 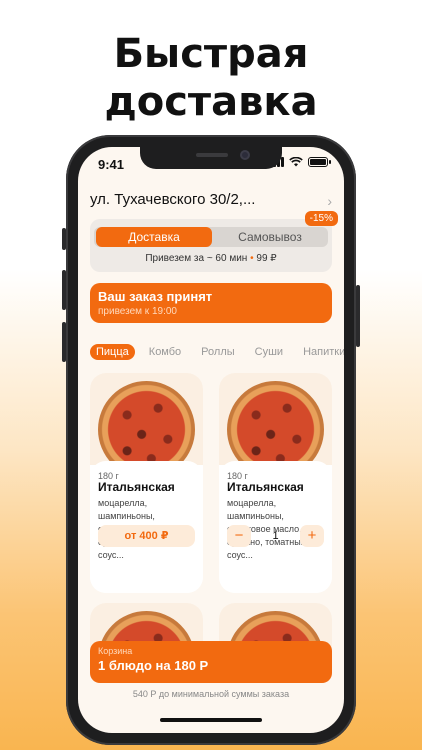 What do you see at coordinates (165, 352) in the screenshot?
I see `tab-combo: Комбо` at bounding box center [165, 352].